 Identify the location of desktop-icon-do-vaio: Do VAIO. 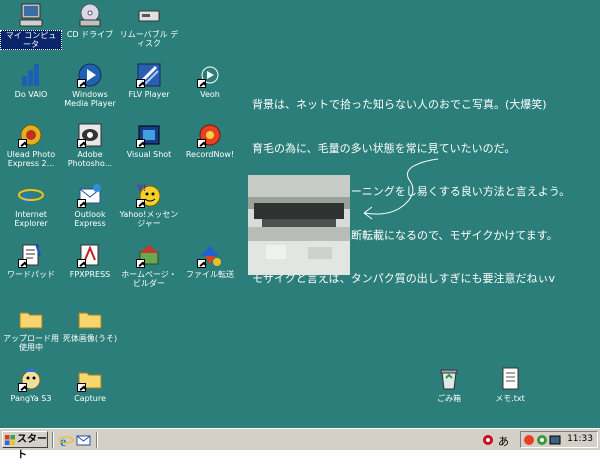
(31, 80).